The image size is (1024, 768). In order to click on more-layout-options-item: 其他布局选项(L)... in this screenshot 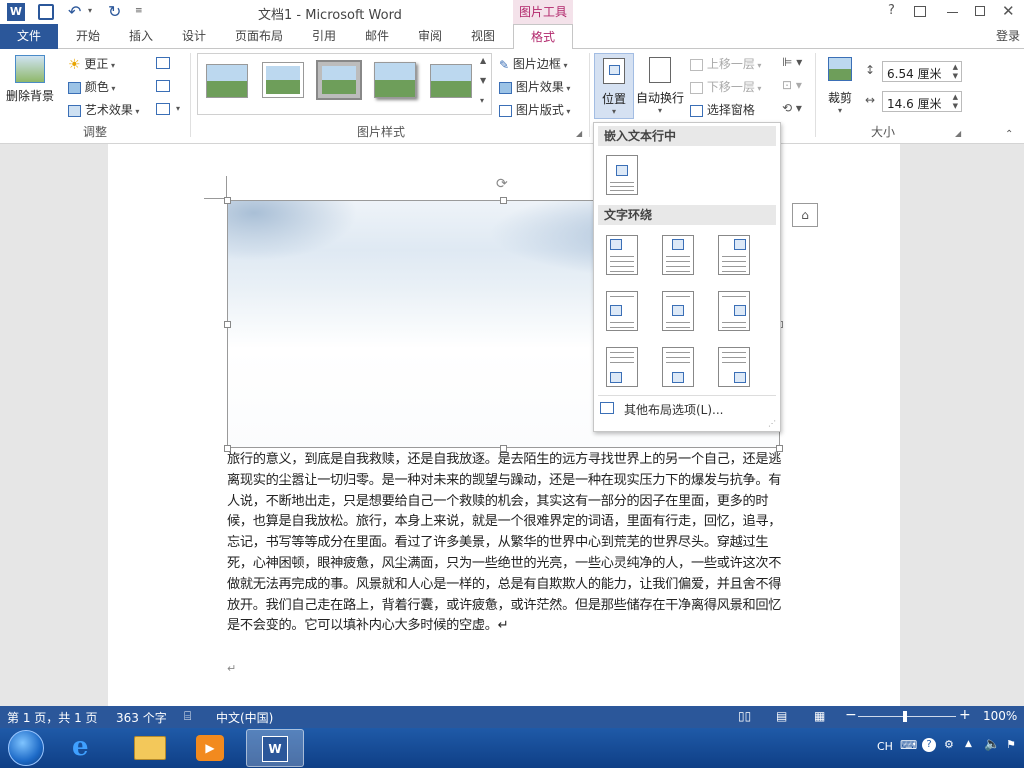, I will do `click(687, 409)`.